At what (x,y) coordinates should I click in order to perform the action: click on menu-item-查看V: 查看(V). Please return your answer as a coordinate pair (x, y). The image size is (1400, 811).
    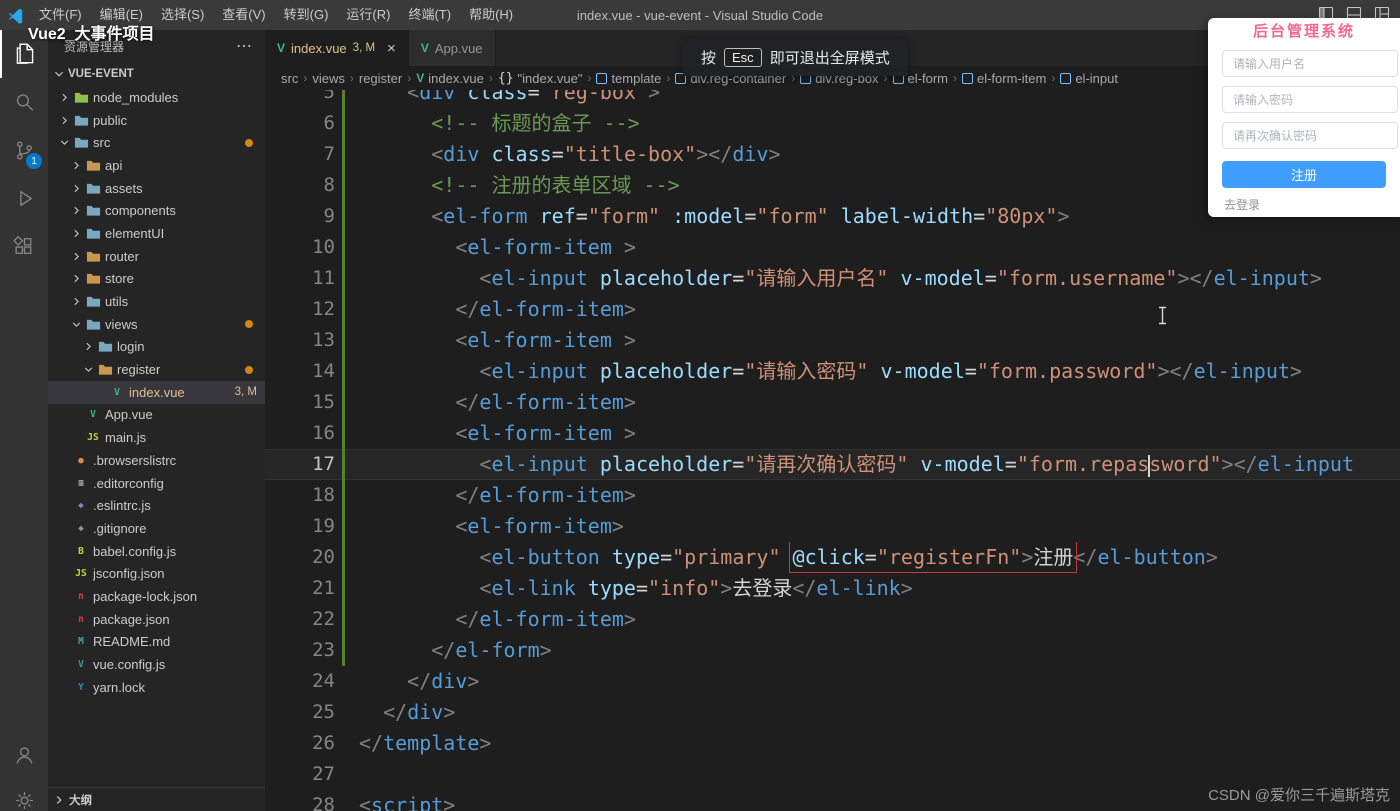
    Looking at the image, I should click on (243, 15).